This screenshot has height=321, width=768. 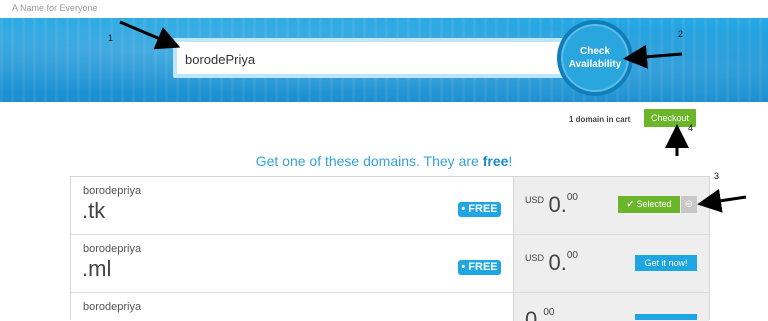 I want to click on check-icon: ✔, so click(x=630, y=204).